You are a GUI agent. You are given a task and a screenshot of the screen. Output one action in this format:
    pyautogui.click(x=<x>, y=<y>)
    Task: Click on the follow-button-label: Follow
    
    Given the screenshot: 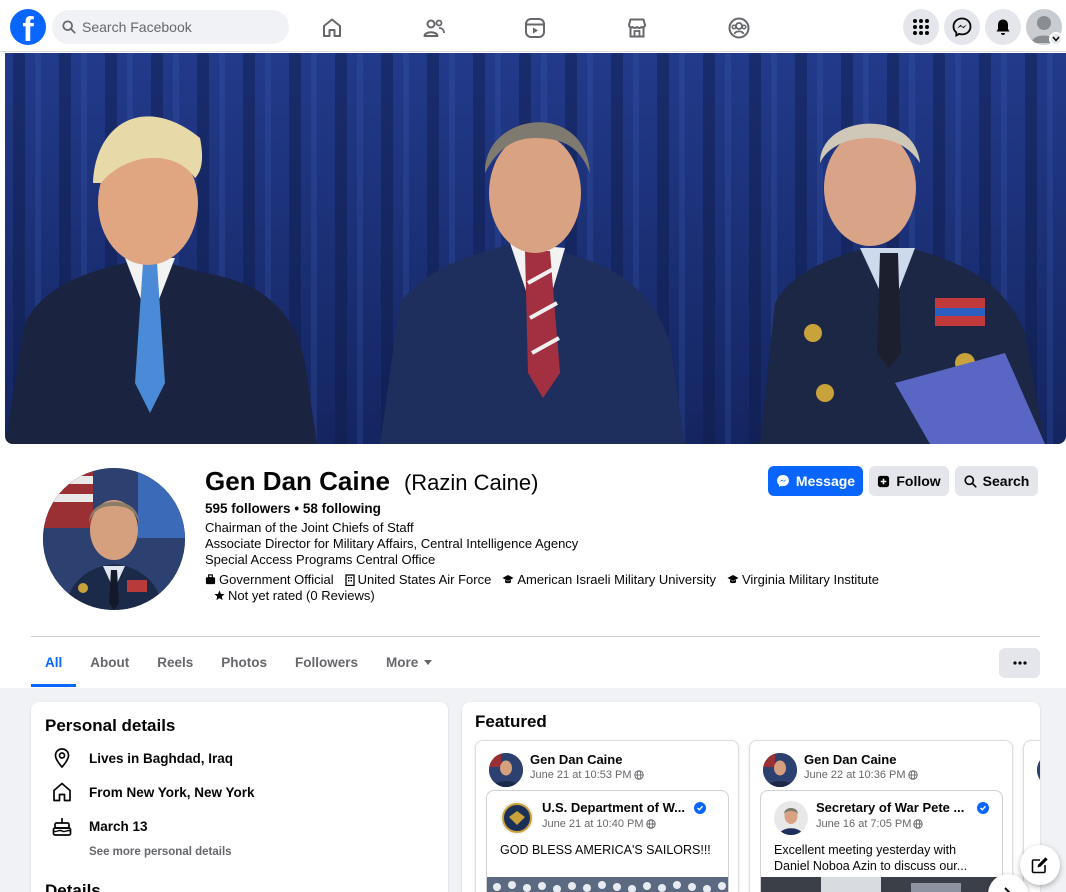 What is the action you would take?
    pyautogui.click(x=918, y=481)
    